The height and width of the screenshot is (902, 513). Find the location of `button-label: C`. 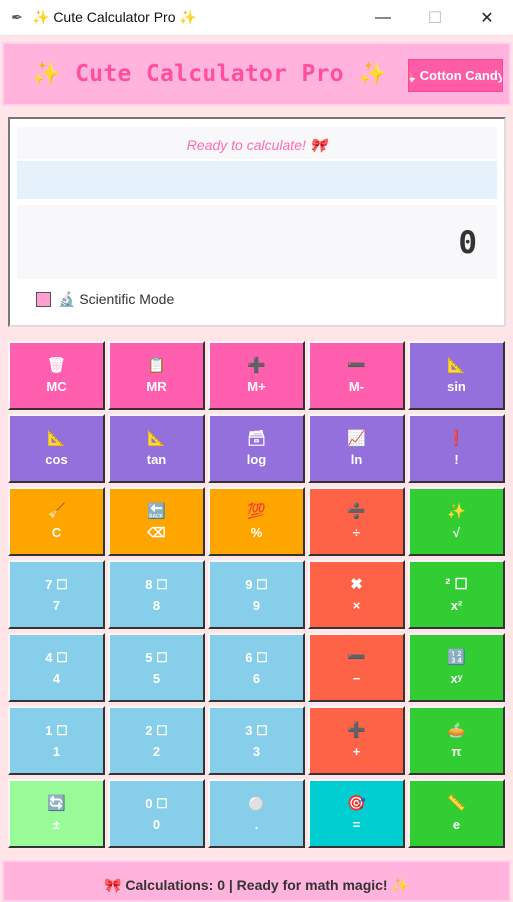

button-label: C is located at coordinates (56, 532).